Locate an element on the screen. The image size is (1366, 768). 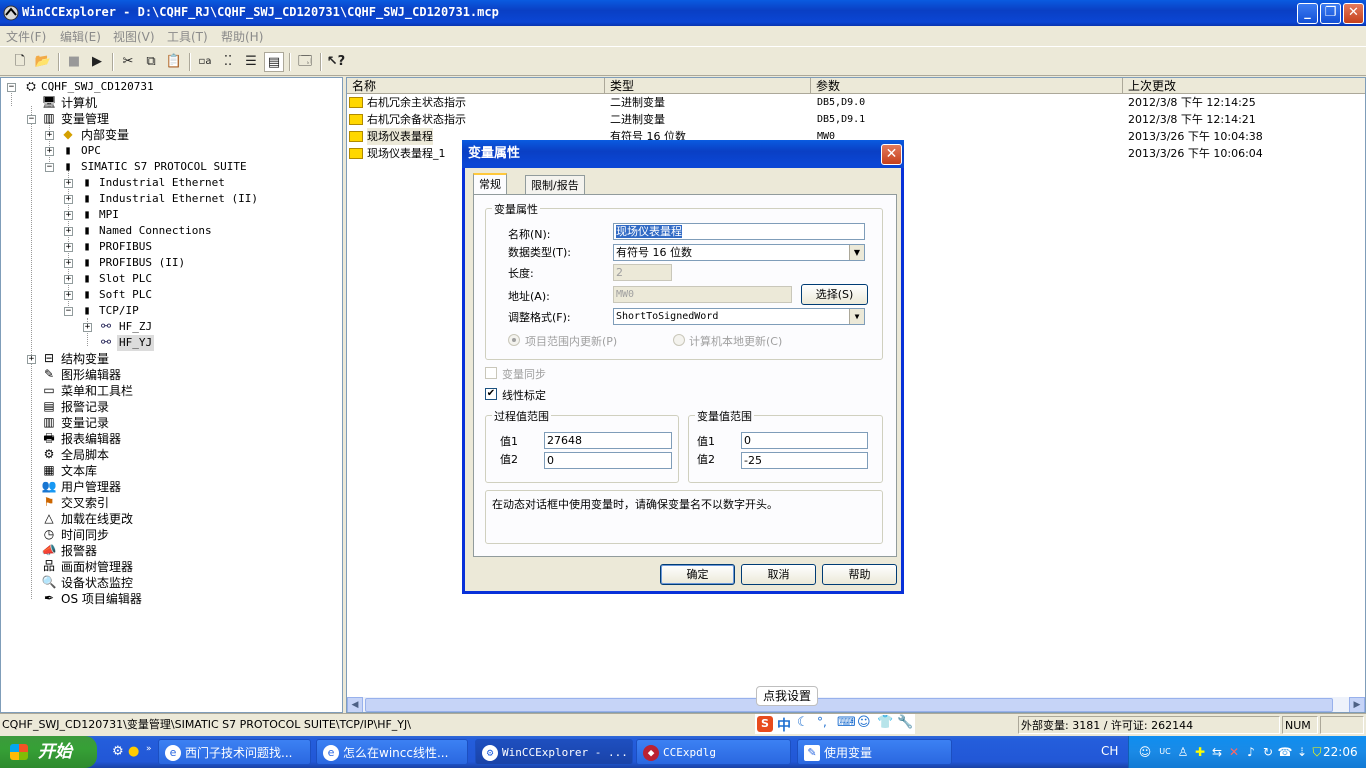
tree-item-device-status-monitor: 🔍 设备状态监控 is located at coordinates (171, 583).